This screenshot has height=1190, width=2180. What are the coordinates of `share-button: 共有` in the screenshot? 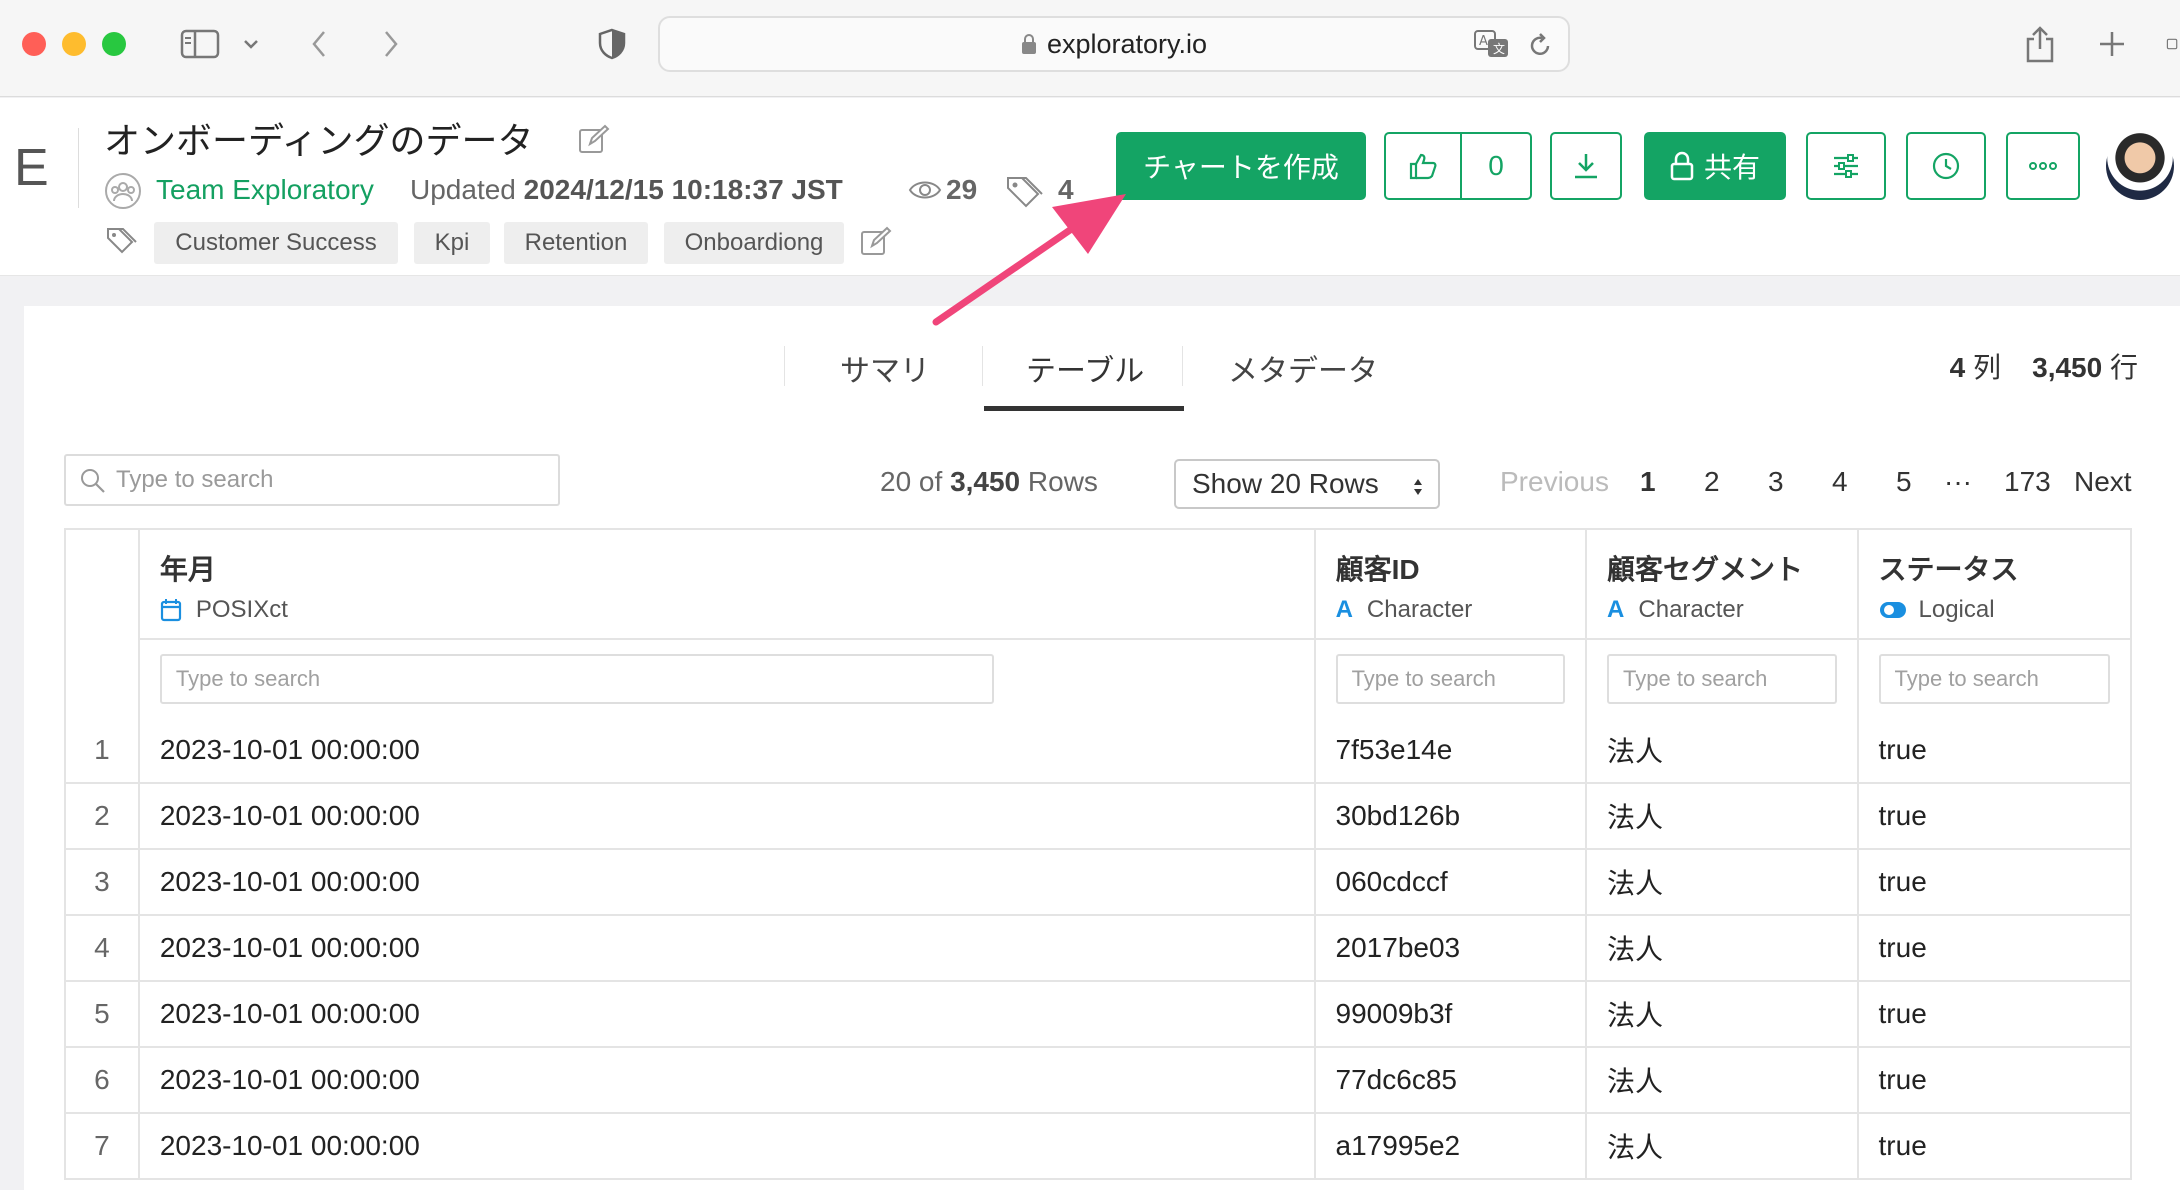 It's located at (1715, 166).